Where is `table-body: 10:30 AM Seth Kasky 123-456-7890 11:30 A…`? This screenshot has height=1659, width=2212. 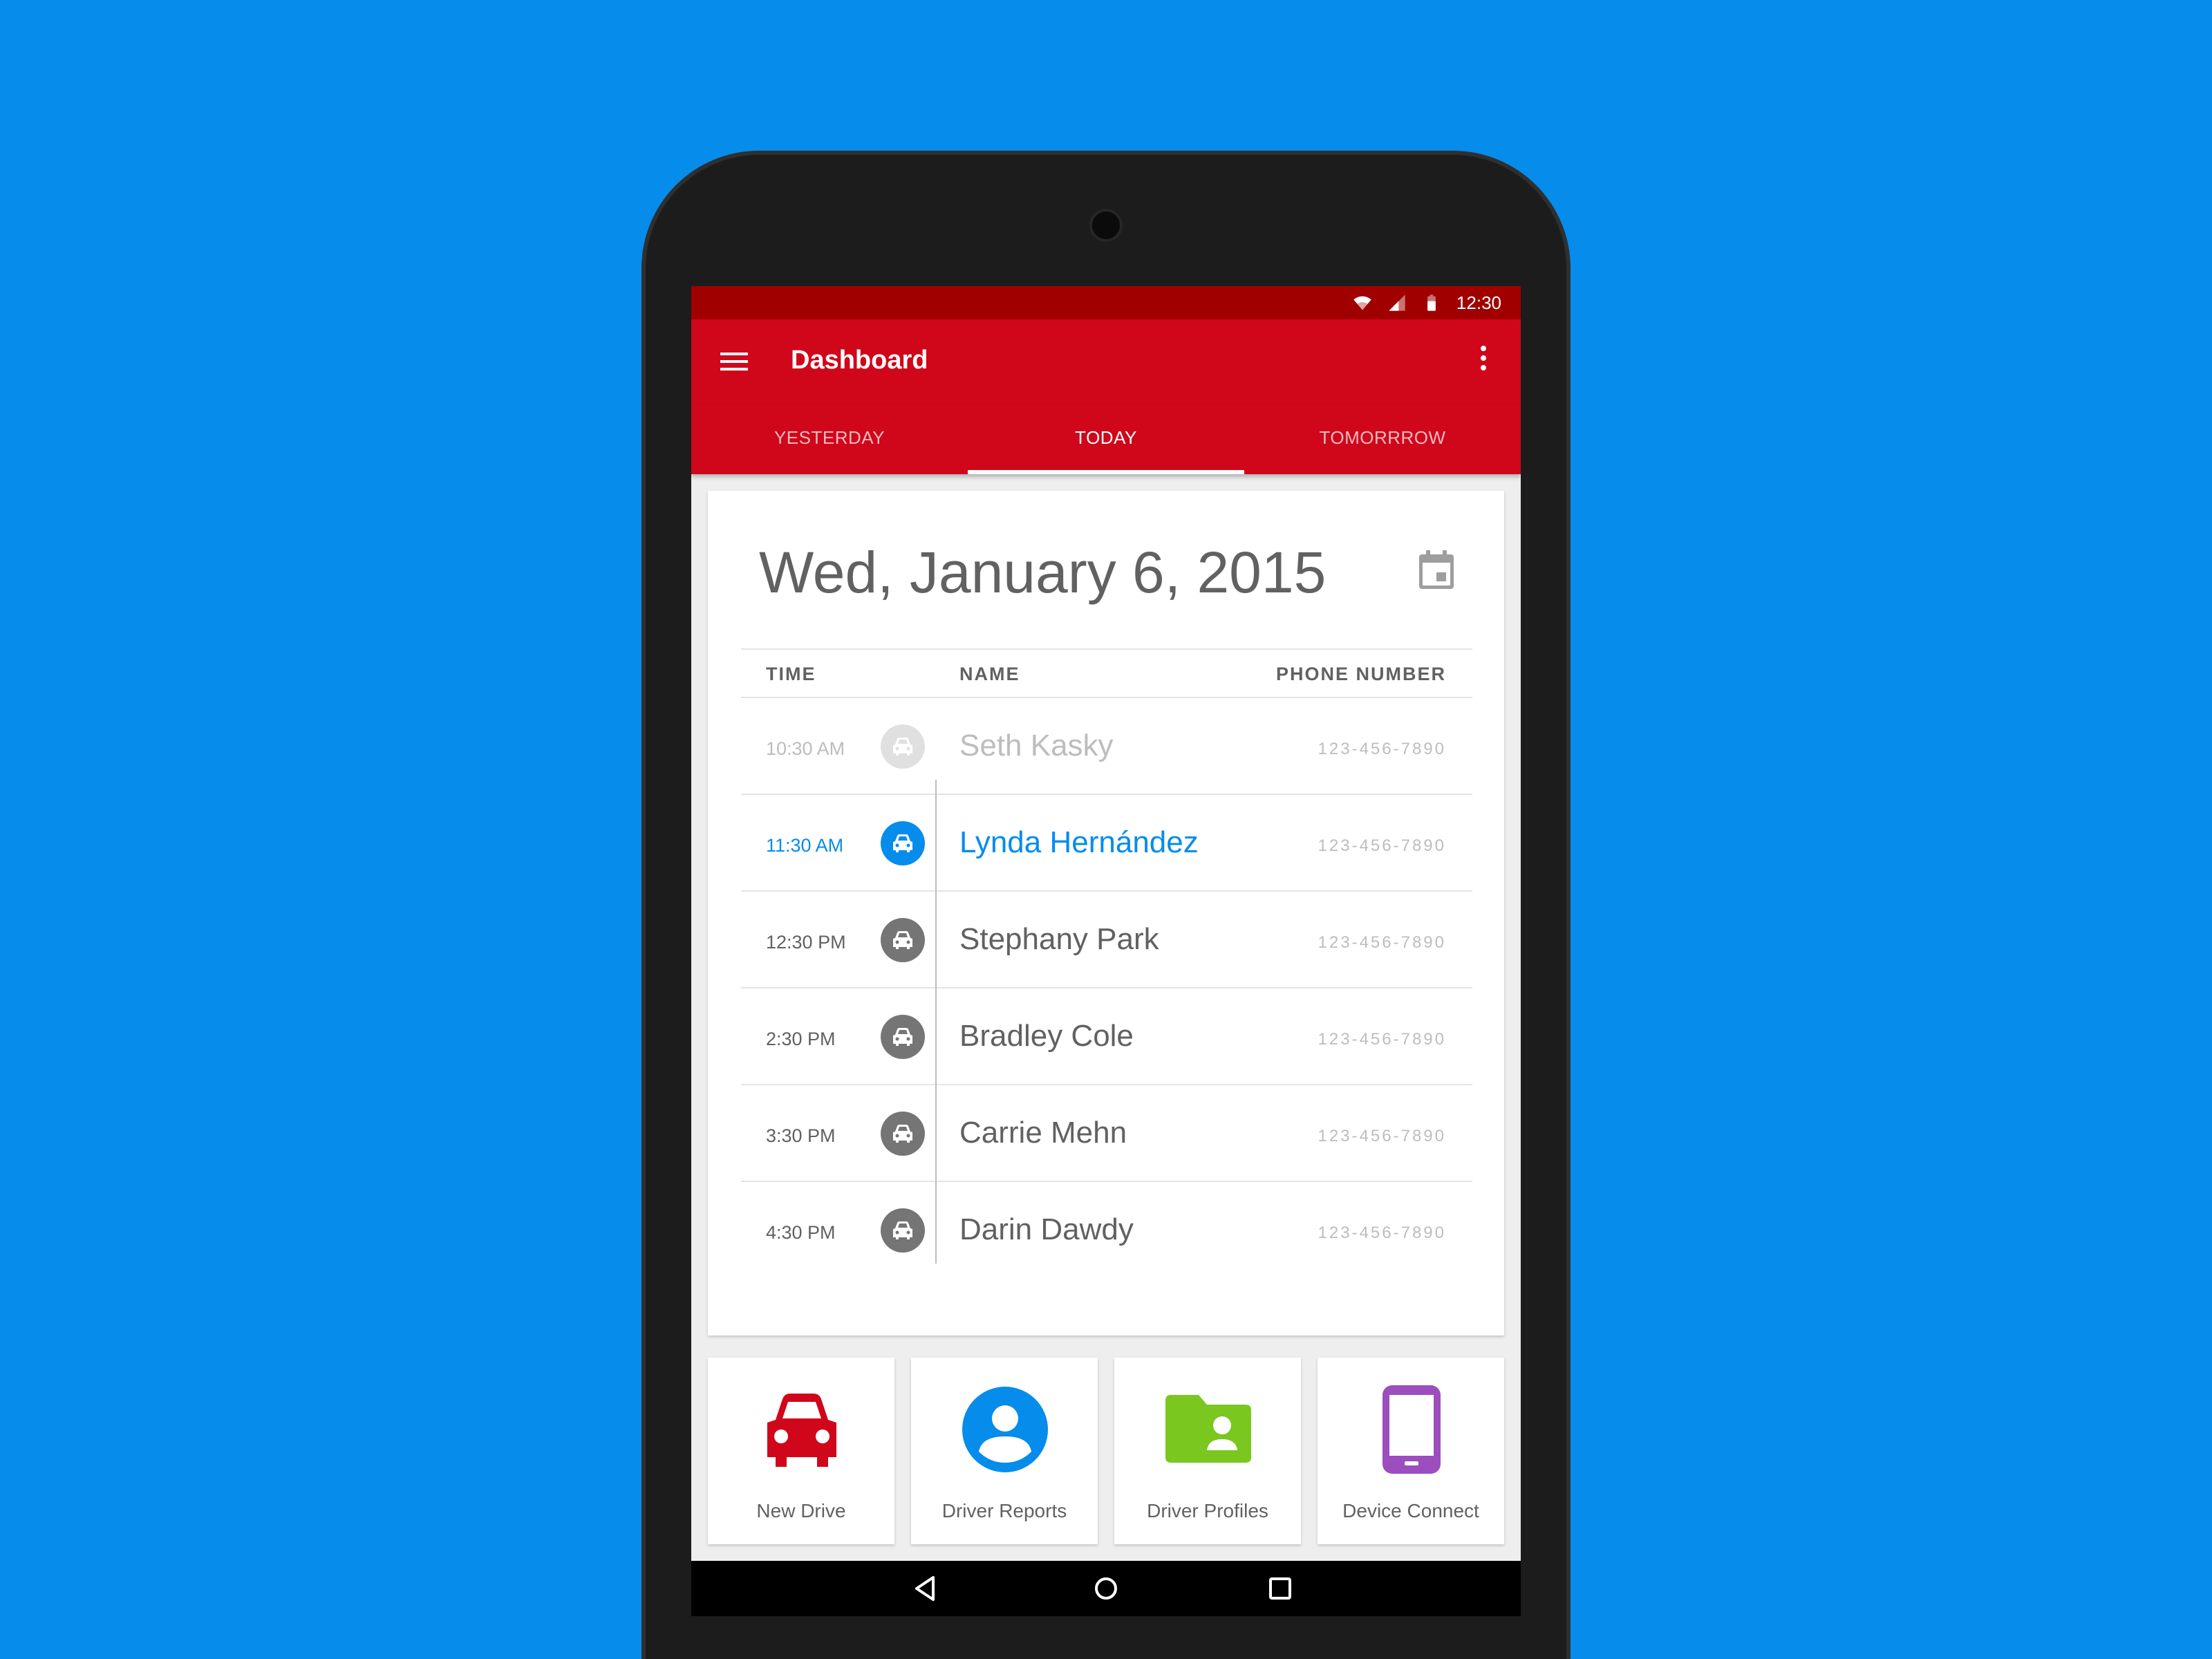 table-body: 10:30 AM Seth Kasky 123-456-7890 11:30 A… is located at coordinates (1106, 988).